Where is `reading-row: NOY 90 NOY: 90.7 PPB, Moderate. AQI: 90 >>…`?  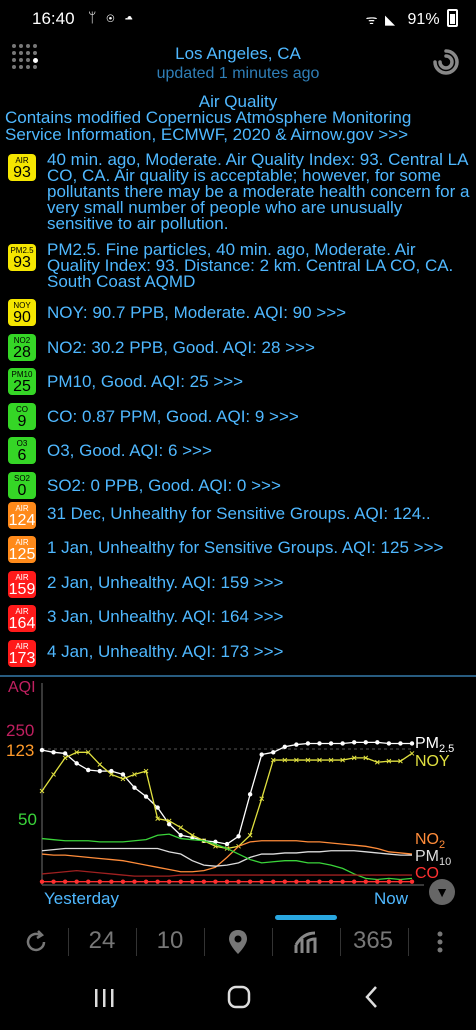 reading-row: NOY 90 NOY: 90.7 PPB, Moderate. AQI: 90 >>… is located at coordinates (238, 314).